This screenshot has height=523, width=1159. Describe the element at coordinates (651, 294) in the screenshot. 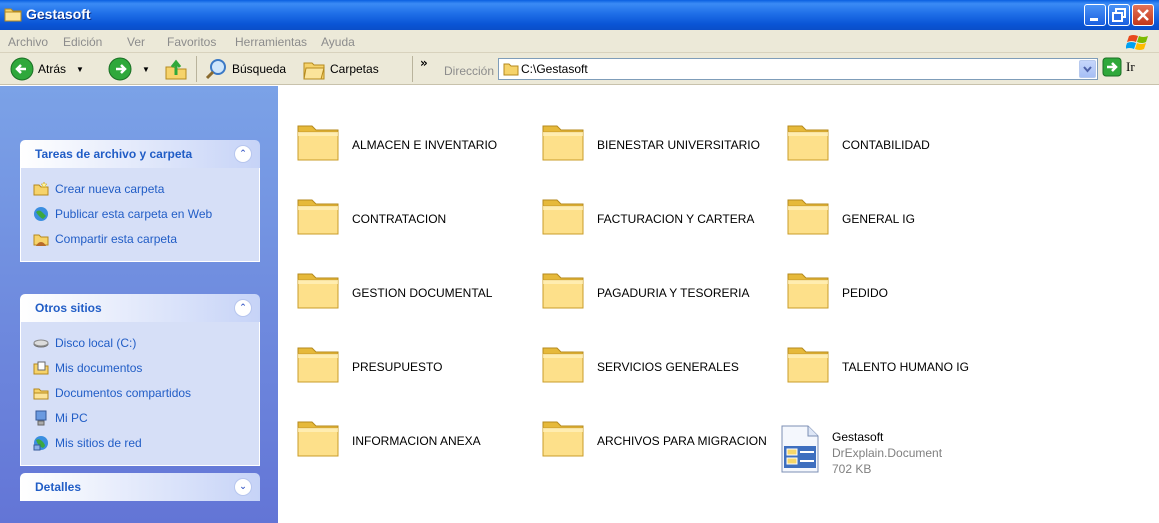

I see `folder-item: PAGADURIA Y TESORERIA` at that location.